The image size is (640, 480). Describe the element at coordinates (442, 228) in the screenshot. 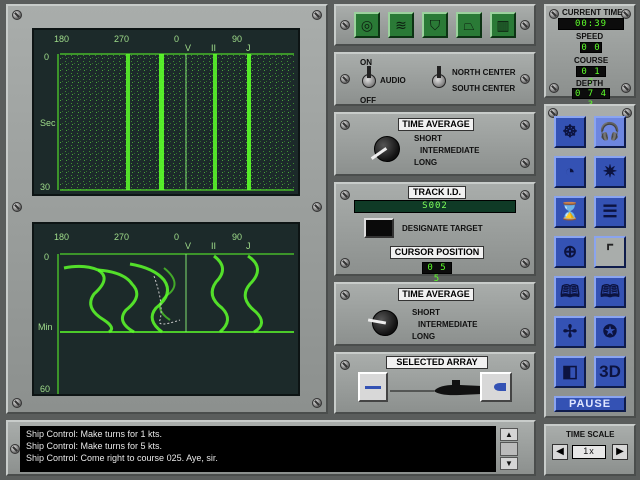

I see `designate-target-label: DESIGNATE TARGET` at that location.